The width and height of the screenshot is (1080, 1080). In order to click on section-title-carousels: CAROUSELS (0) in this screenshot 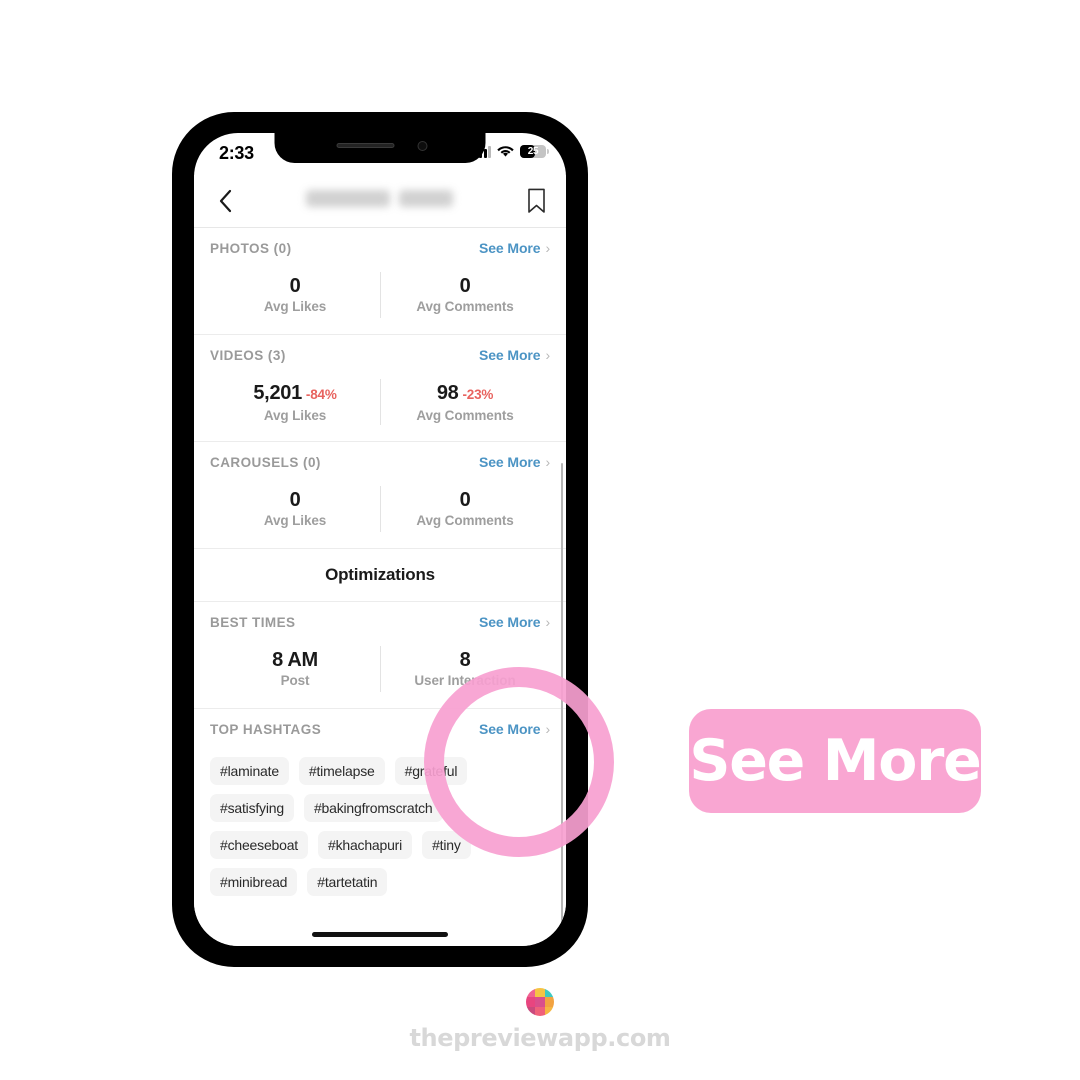, I will do `click(265, 462)`.